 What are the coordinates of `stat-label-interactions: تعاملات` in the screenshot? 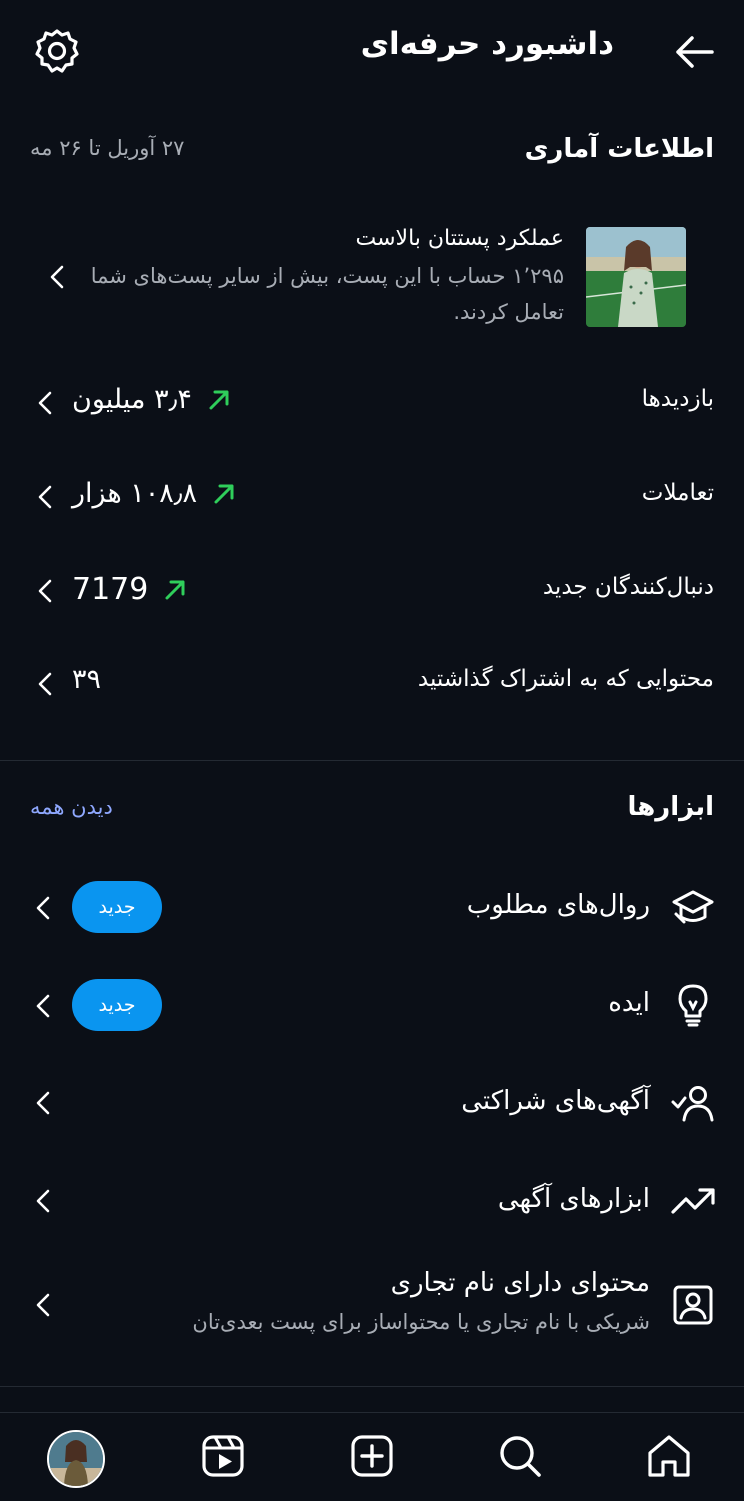 It's located at (677, 493).